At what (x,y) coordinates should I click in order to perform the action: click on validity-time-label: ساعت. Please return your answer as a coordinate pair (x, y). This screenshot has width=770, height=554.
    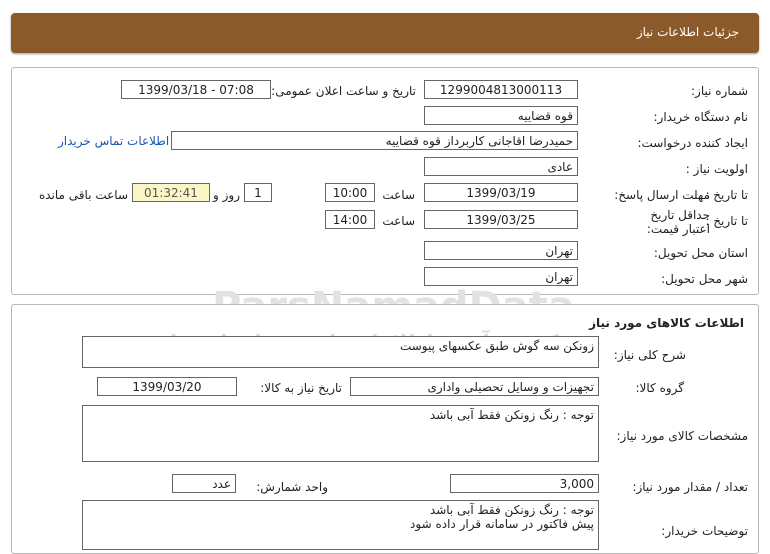
    Looking at the image, I should click on (398, 221).